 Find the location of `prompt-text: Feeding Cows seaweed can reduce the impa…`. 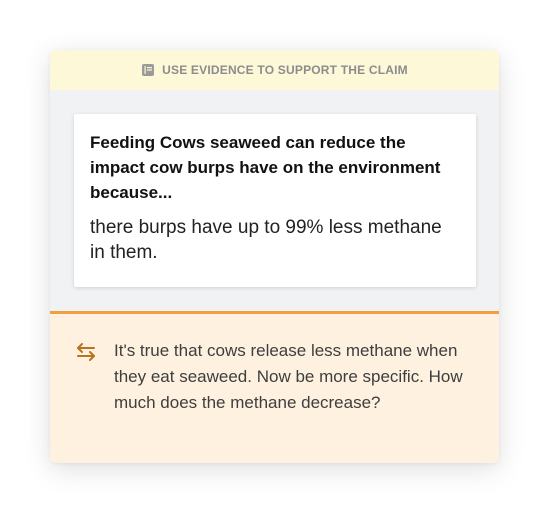

prompt-text: Feeding Cows seaweed can reduce the impa… is located at coordinates (265, 167).